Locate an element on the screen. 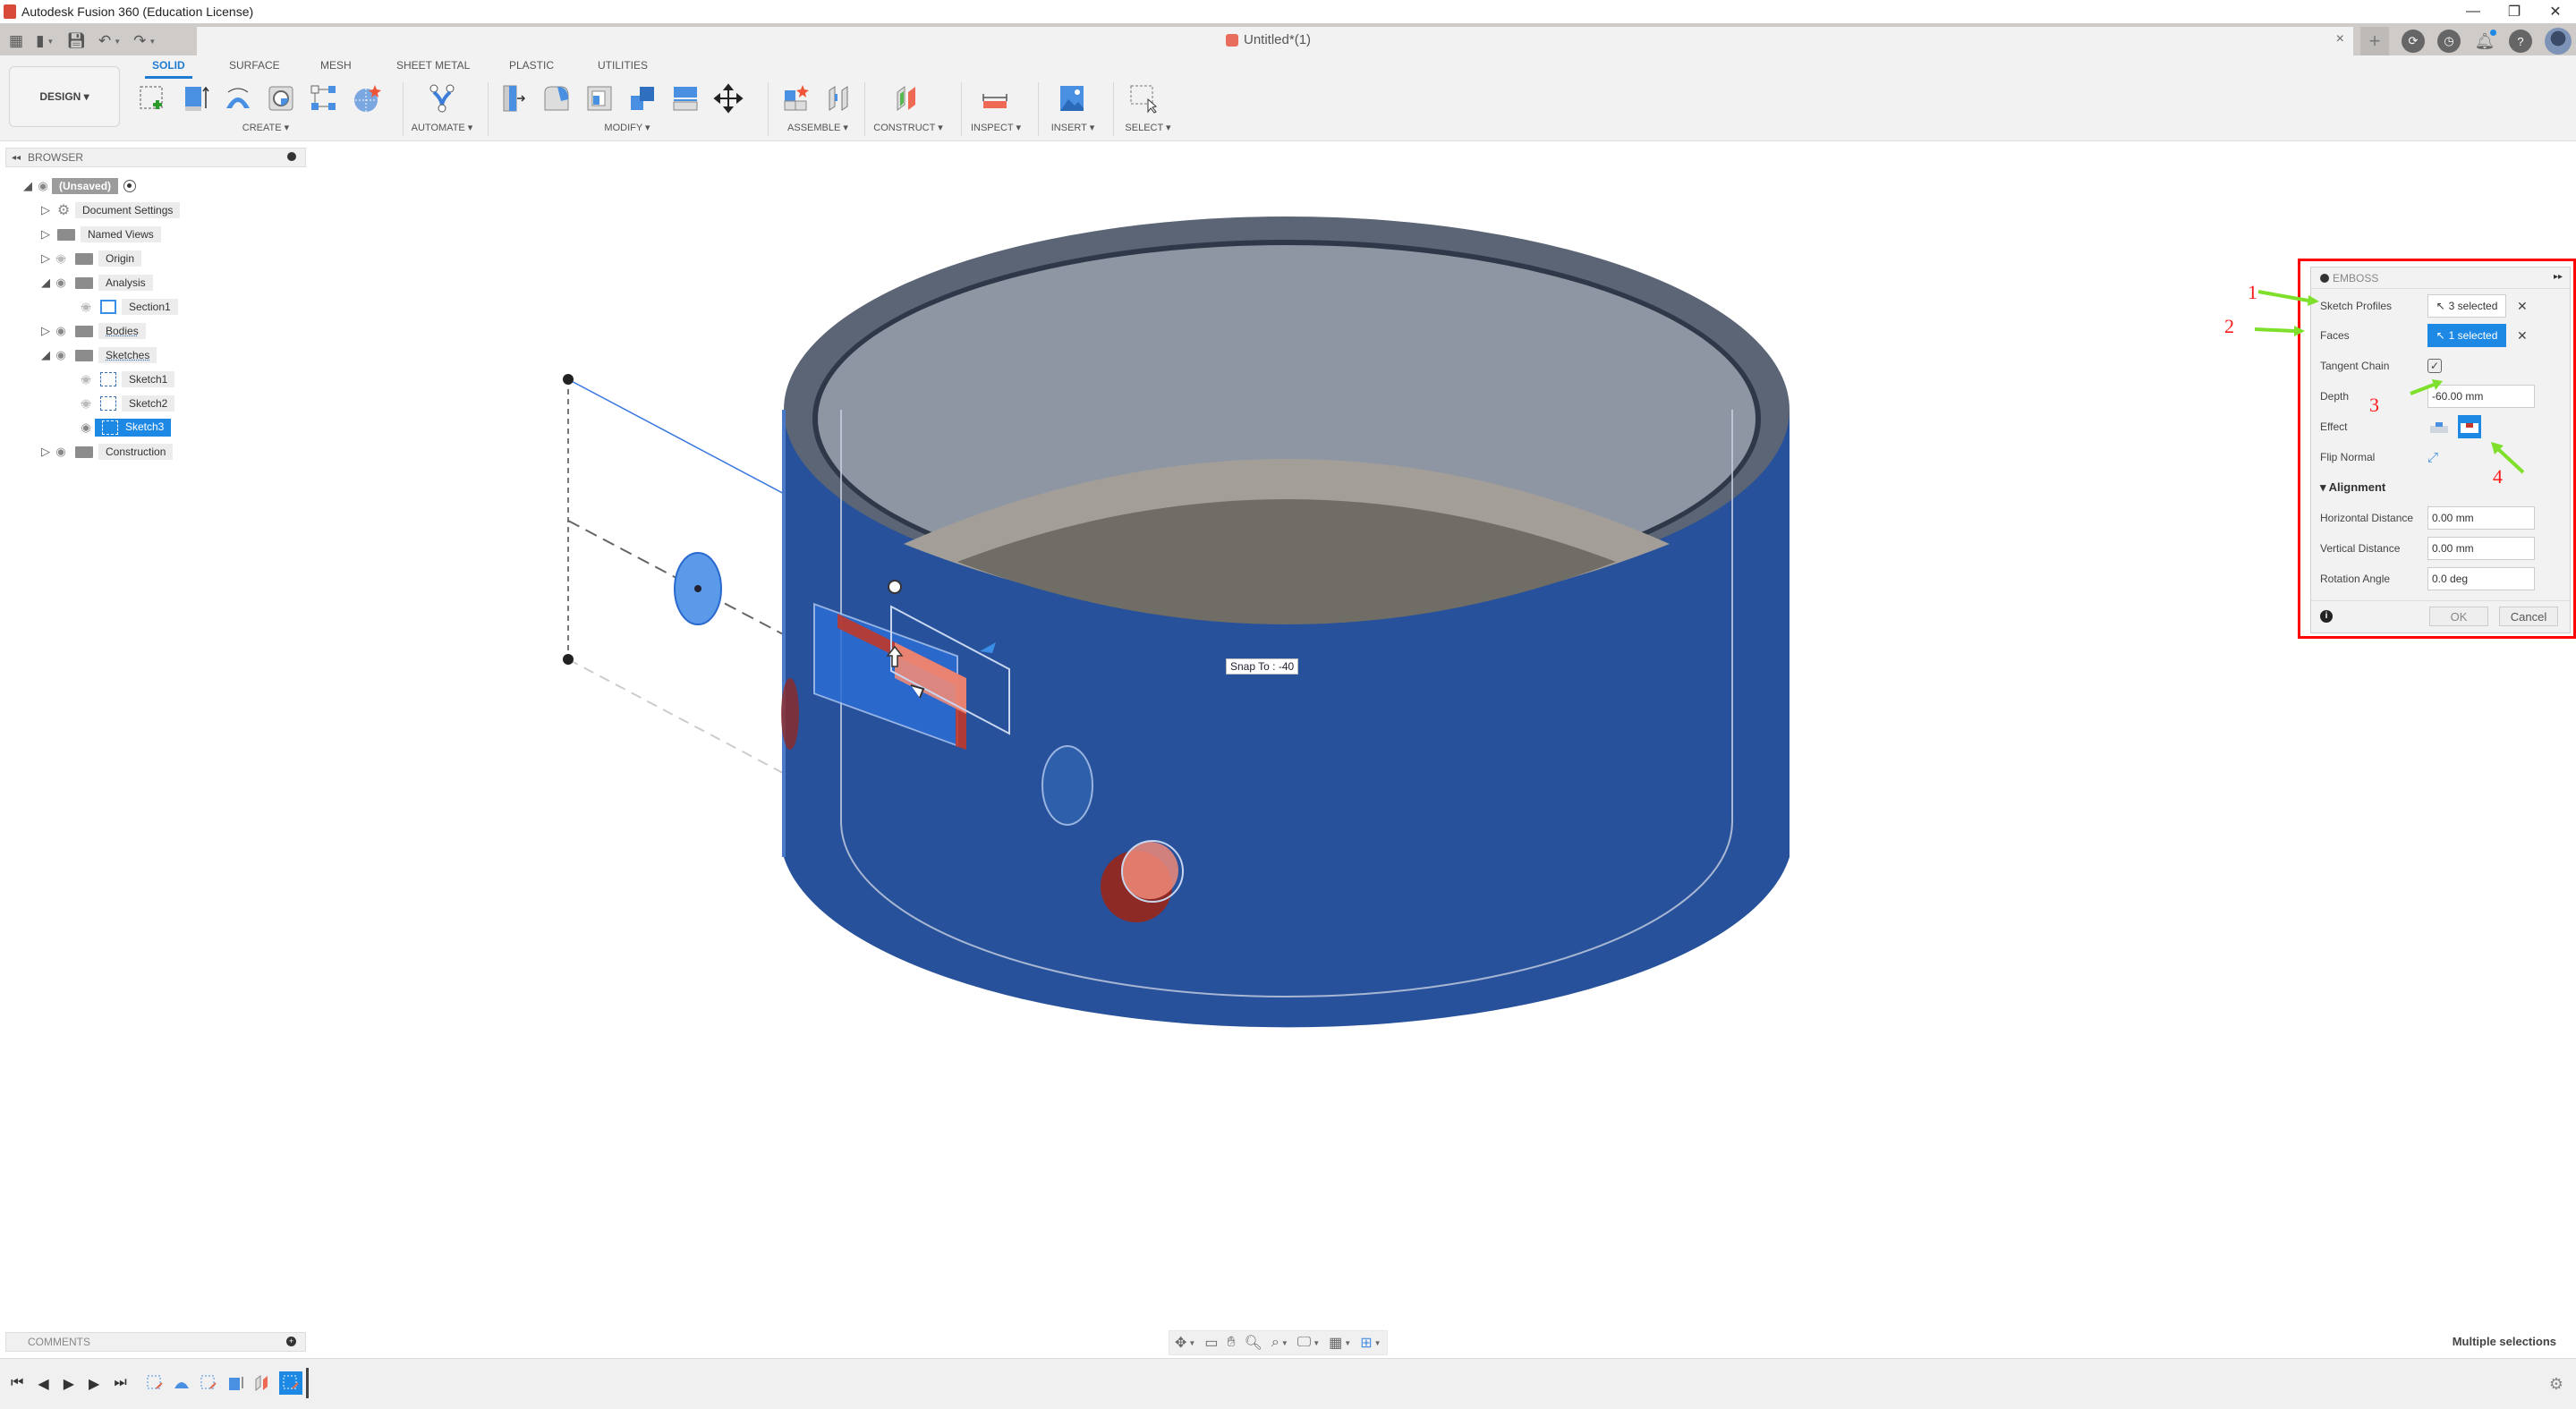  tab-plastic: PLASTIC is located at coordinates (531, 66).